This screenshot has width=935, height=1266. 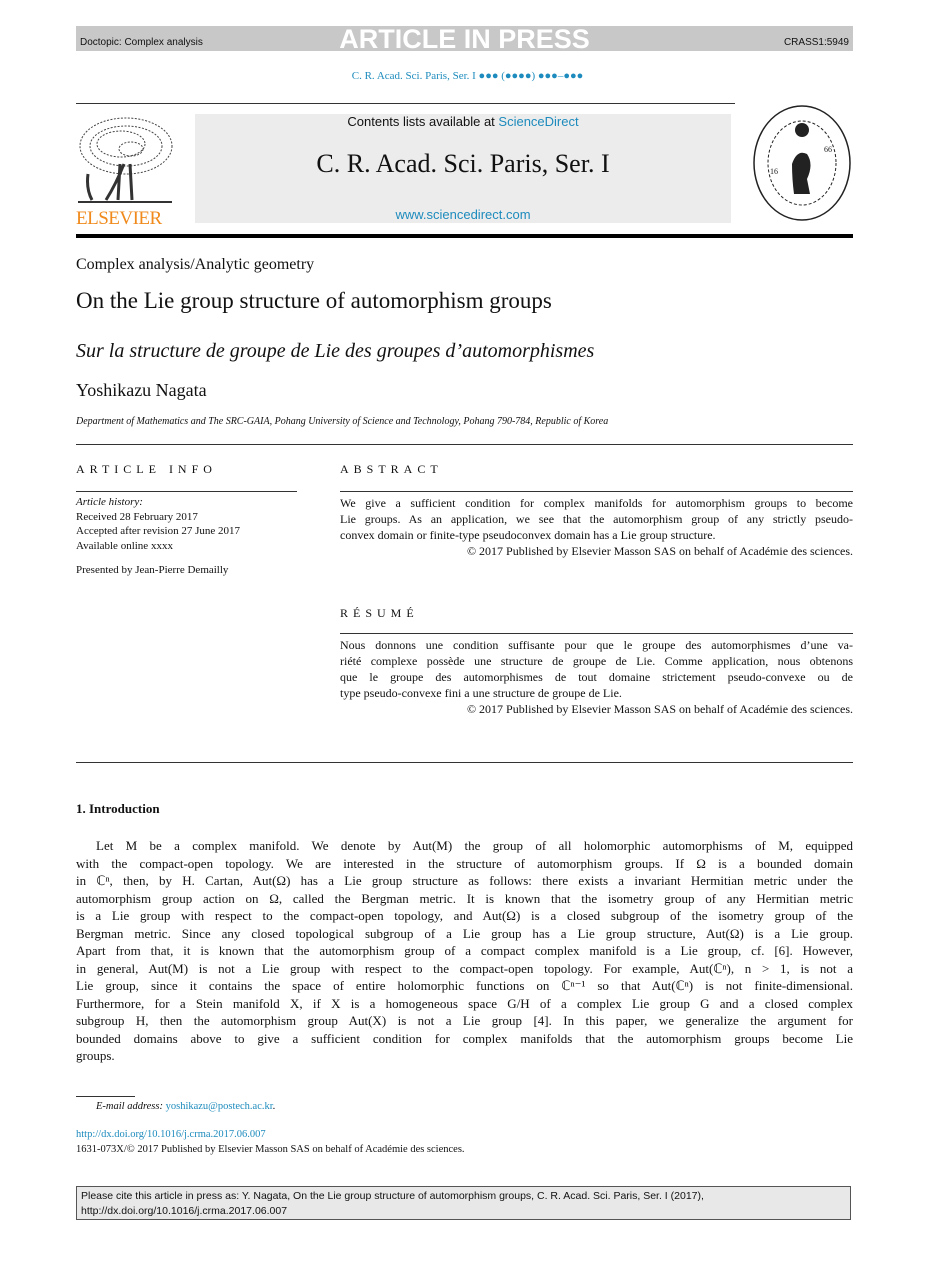 I want to click on email-end: ., so click(x=274, y=1106).